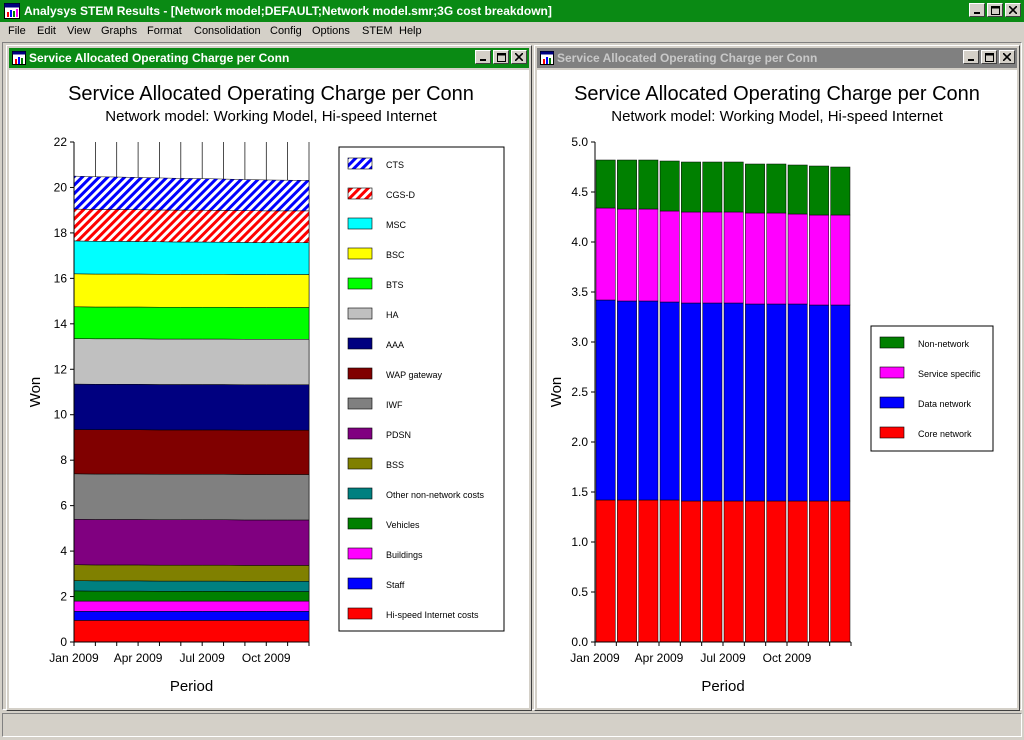 The width and height of the screenshot is (1024, 740). What do you see at coordinates (945, 404) in the screenshot?
I see `legend-label-data-network: Data network` at bounding box center [945, 404].